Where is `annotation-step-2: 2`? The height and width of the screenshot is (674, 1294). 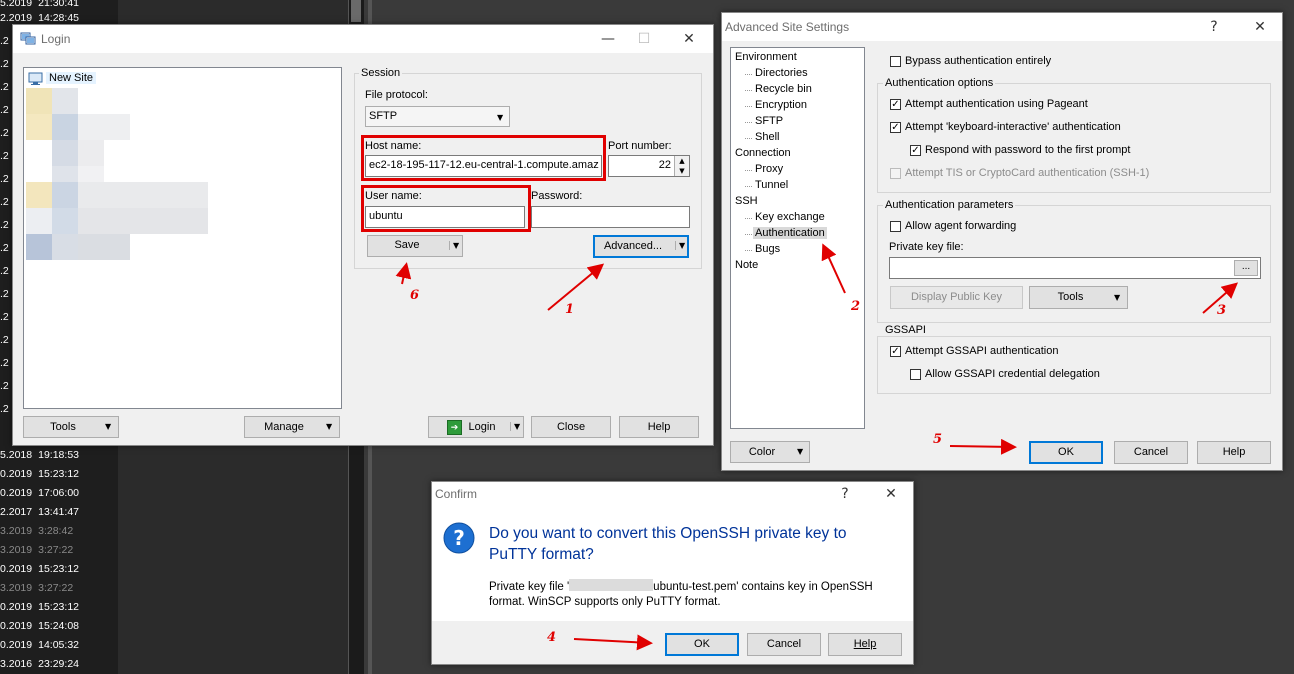 annotation-step-2: 2 is located at coordinates (856, 306).